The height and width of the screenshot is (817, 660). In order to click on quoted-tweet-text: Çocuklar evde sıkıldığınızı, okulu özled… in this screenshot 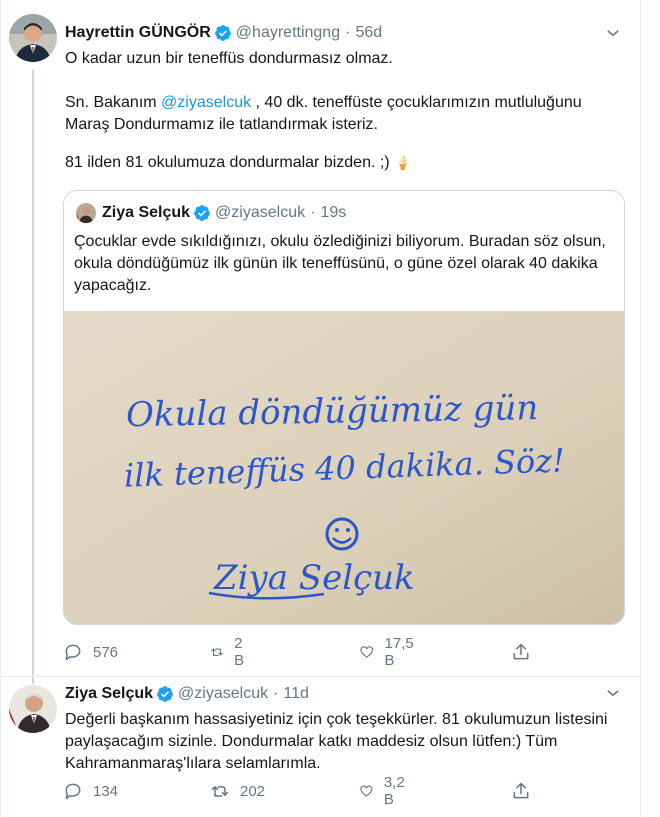, I will do `click(340, 263)`.